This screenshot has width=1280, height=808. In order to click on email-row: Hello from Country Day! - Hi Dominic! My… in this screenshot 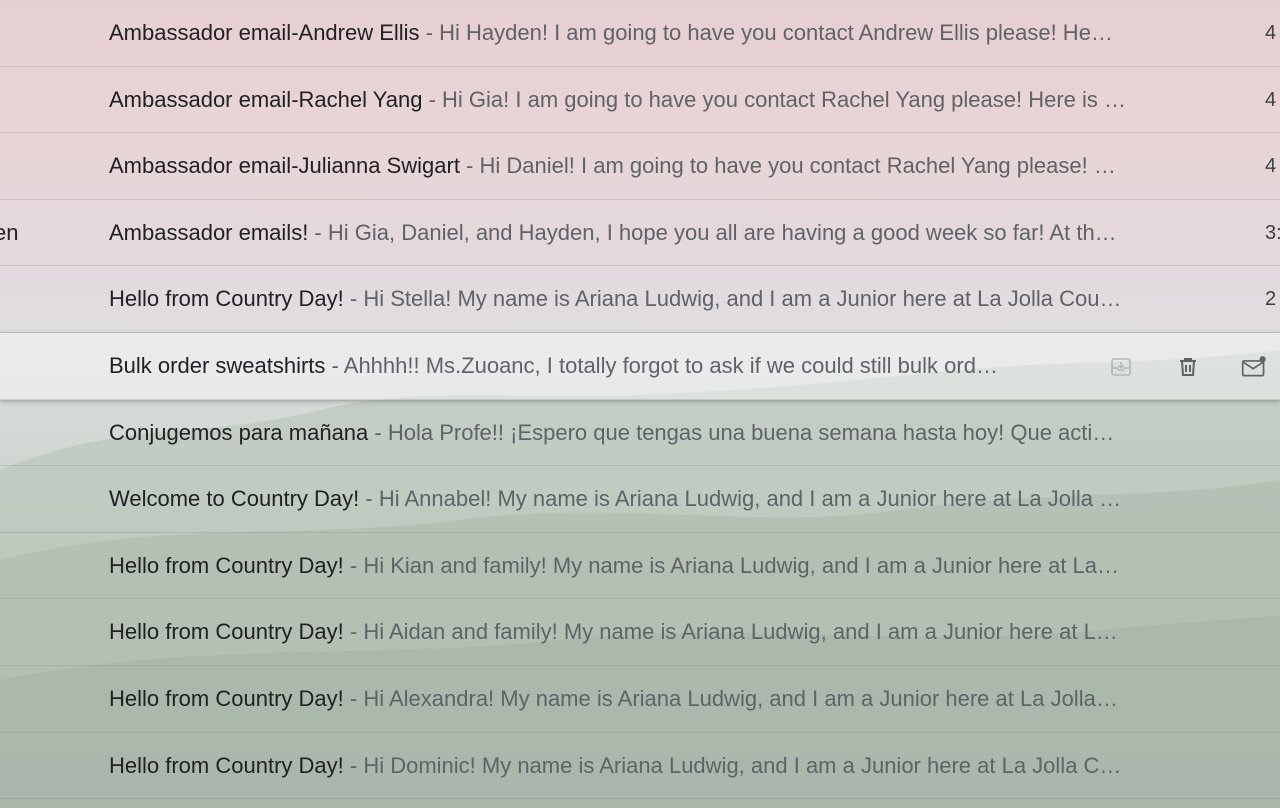, I will do `click(640, 766)`.